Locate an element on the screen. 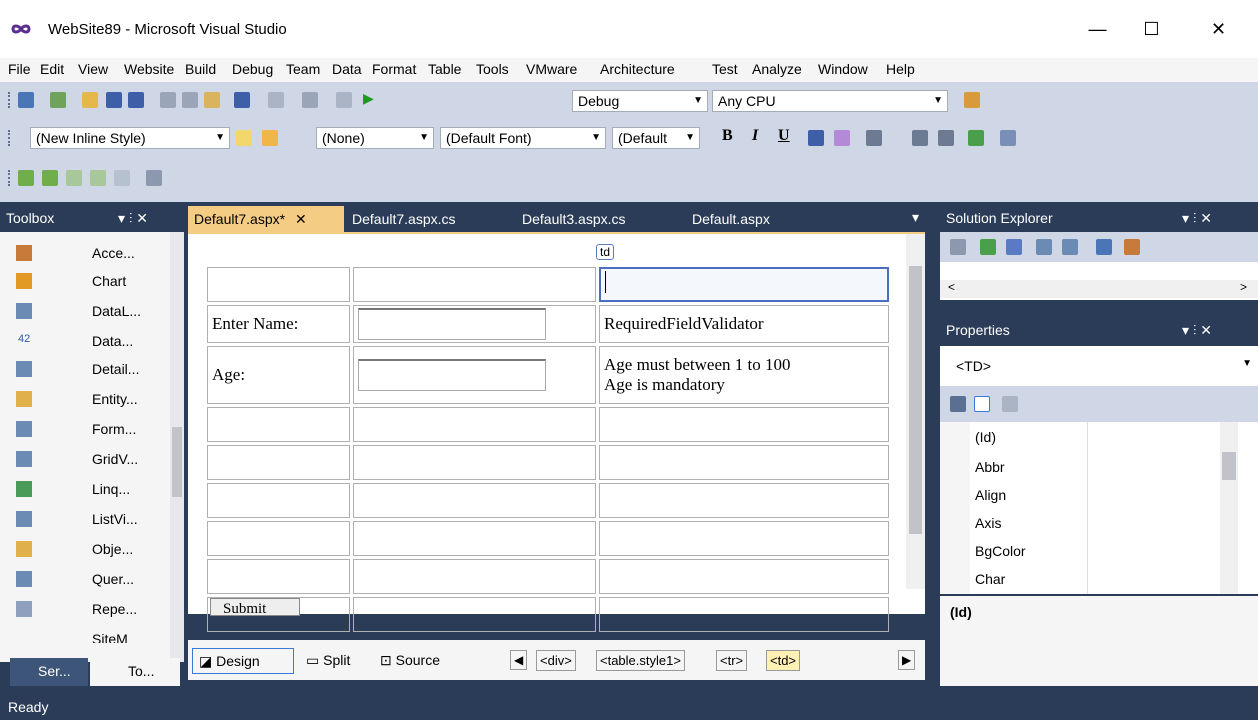  navigate-forward-icon is located at coordinates (344, 100).